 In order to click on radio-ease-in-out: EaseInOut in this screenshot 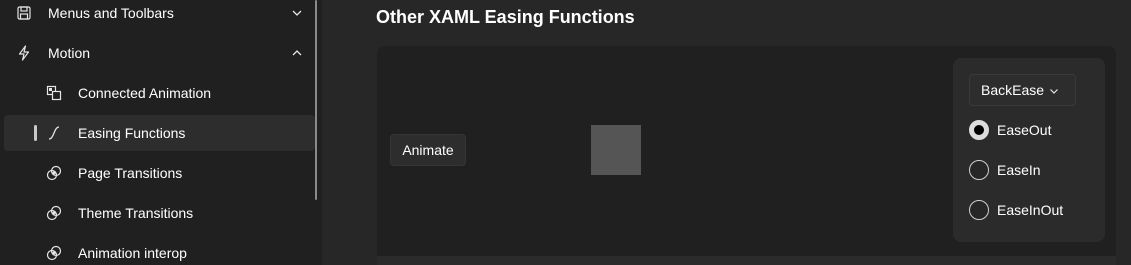, I will do `click(1034, 210)`.